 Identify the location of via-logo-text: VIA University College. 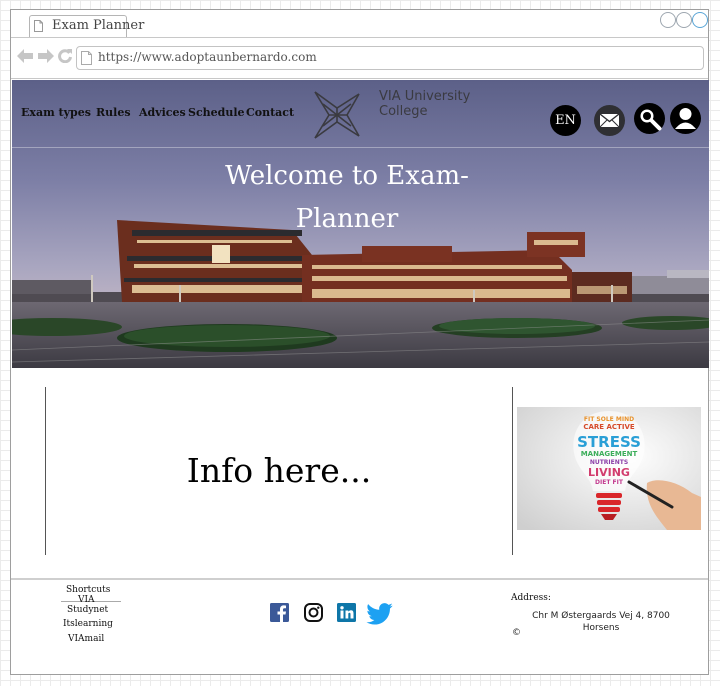
(434, 104).